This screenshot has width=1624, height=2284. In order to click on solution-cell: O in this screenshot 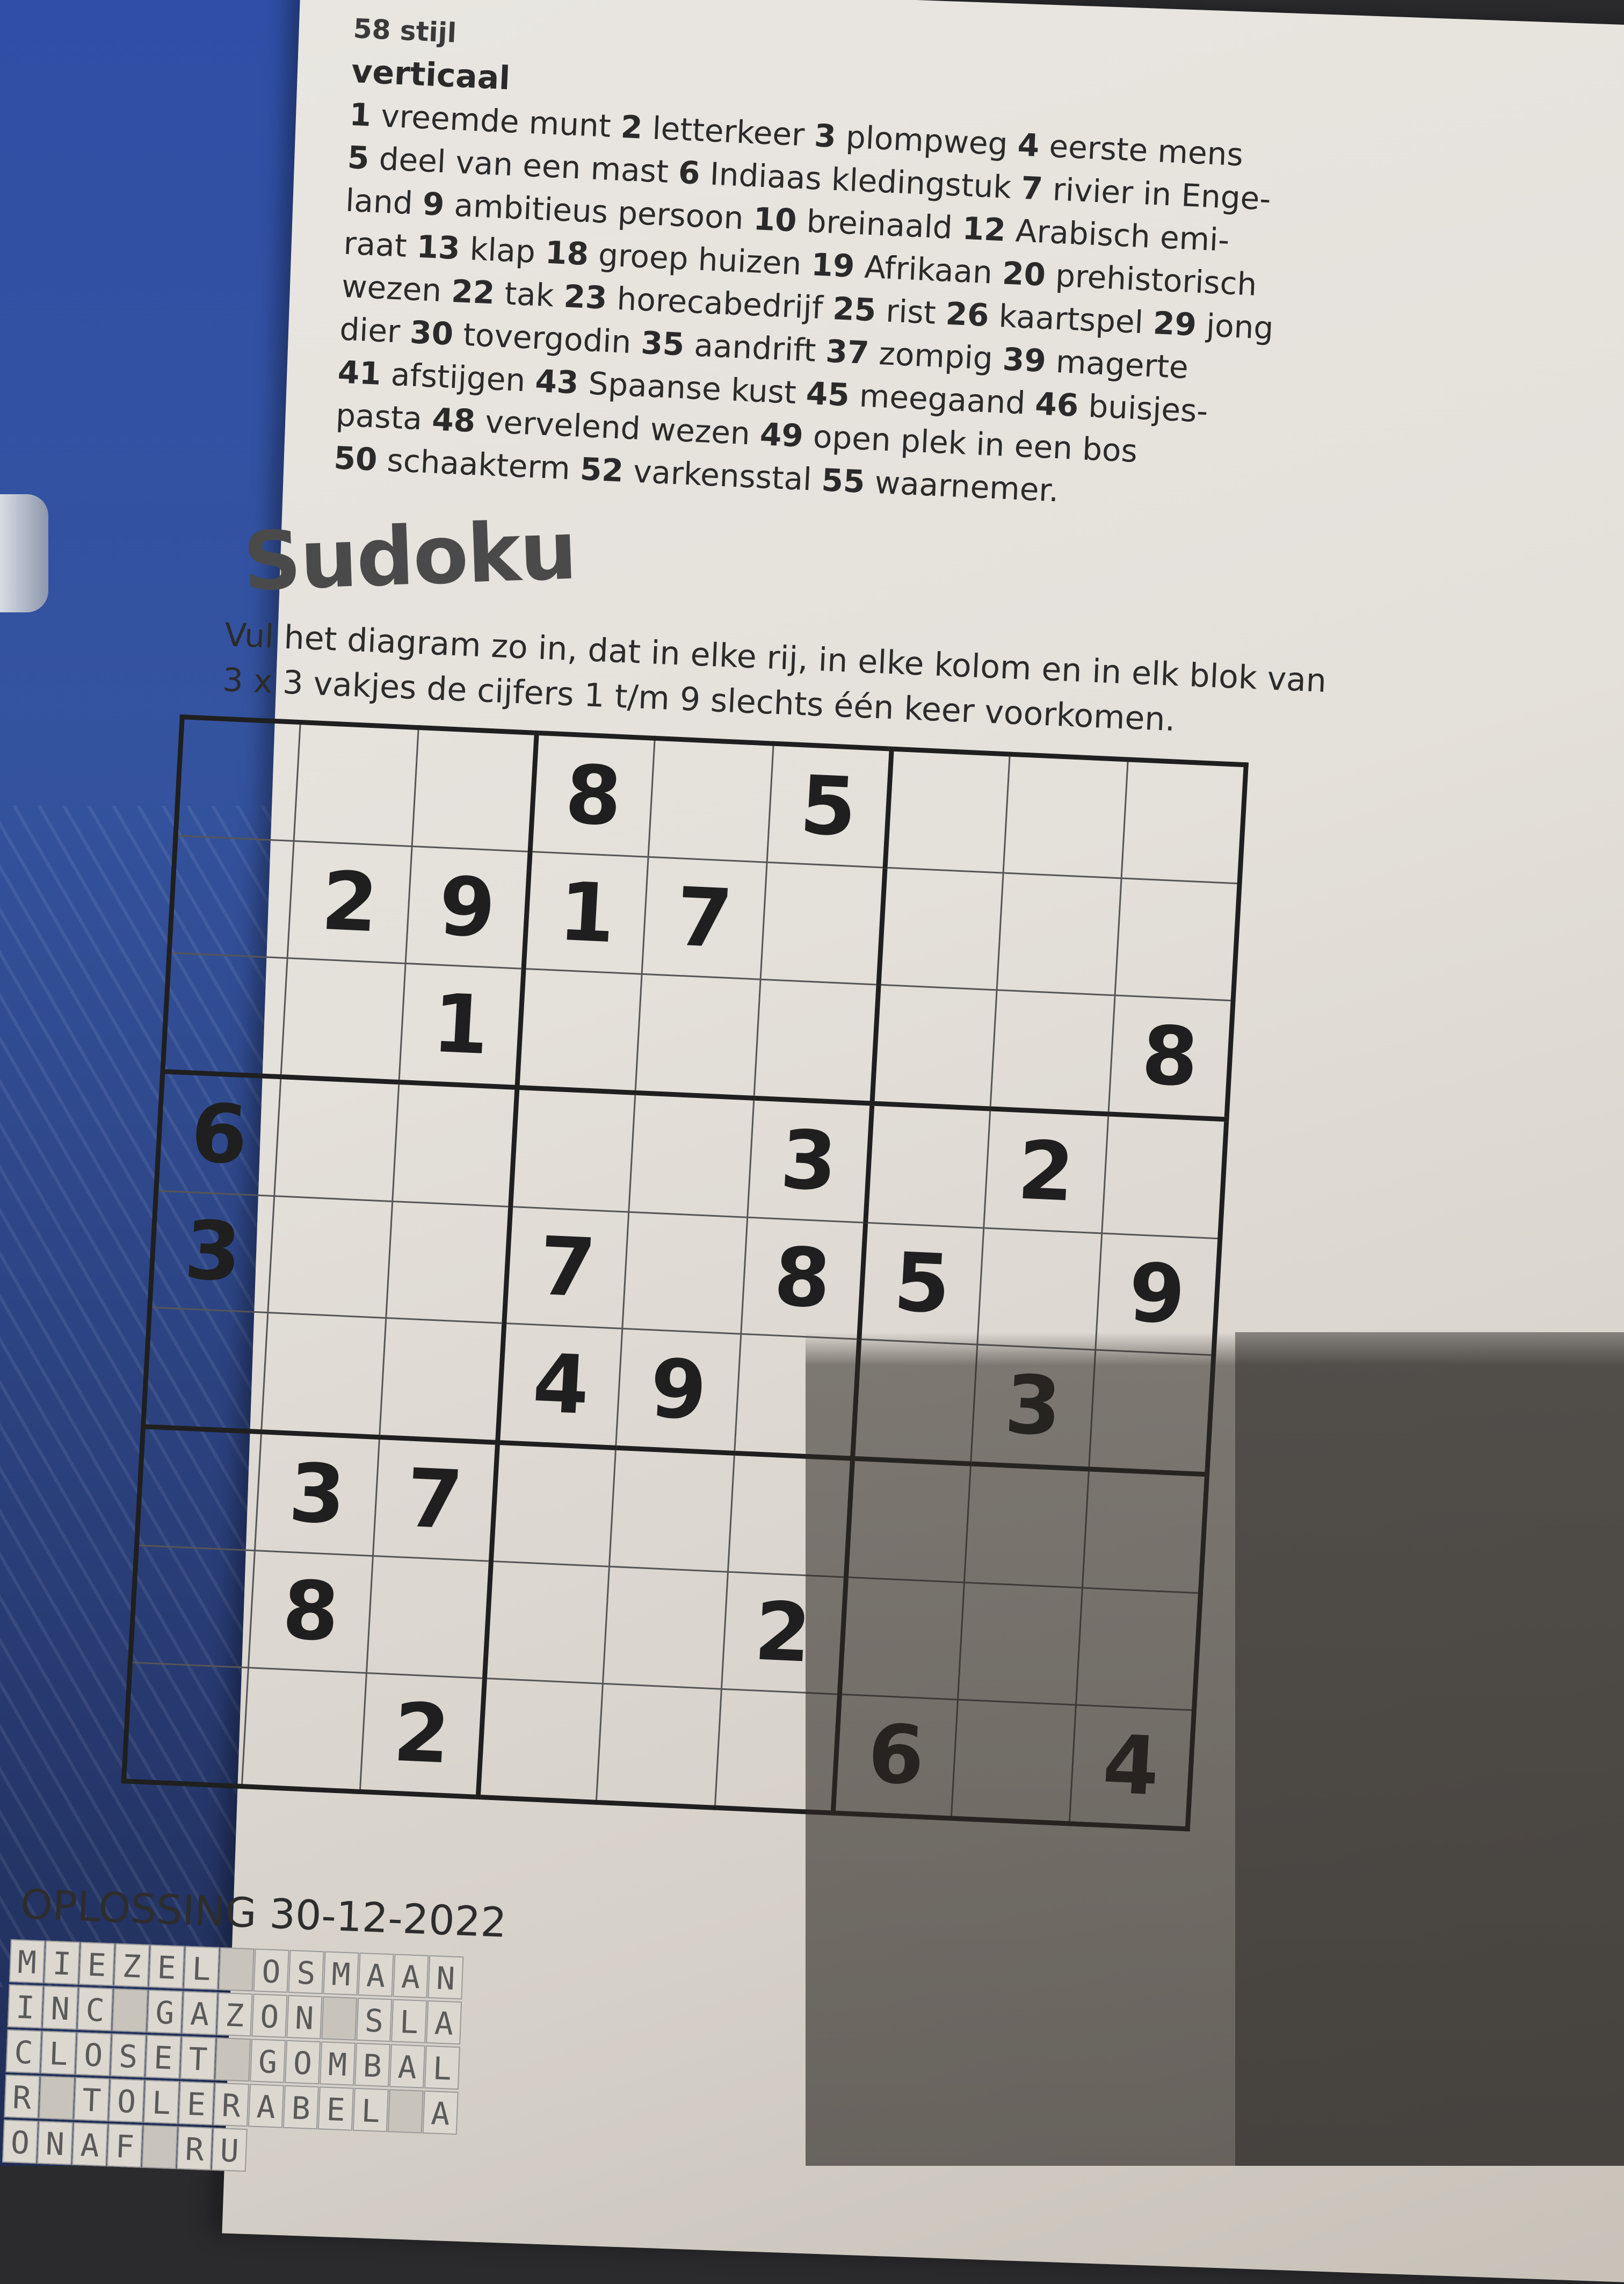, I will do `click(303, 2062)`.